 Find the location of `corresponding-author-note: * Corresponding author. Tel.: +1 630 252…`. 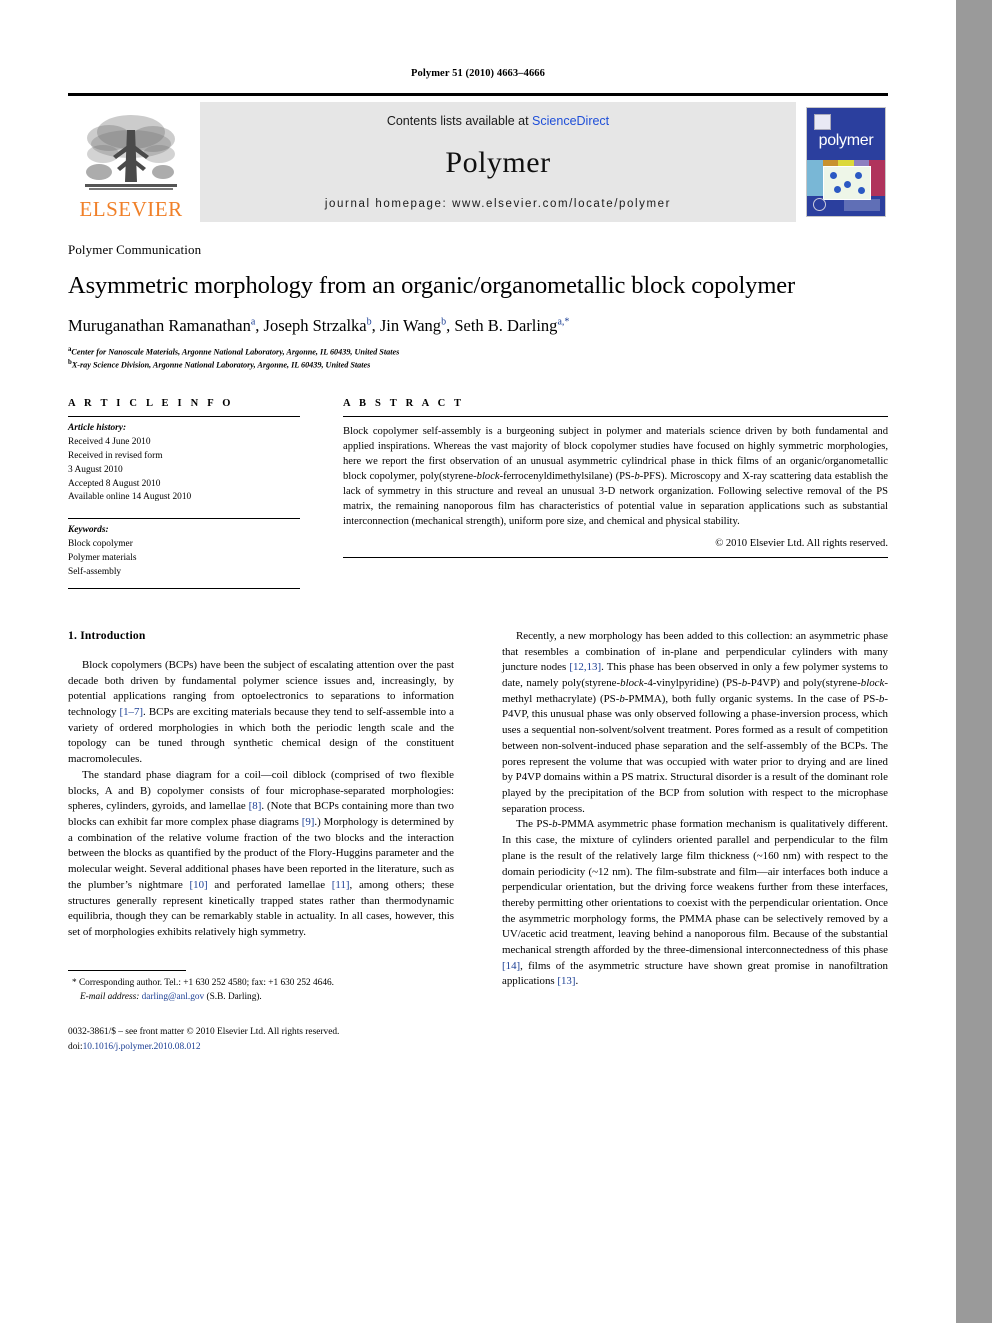

corresponding-author-note: * Corresponding author. Tel.: +1 630 252… is located at coordinates (261, 991).